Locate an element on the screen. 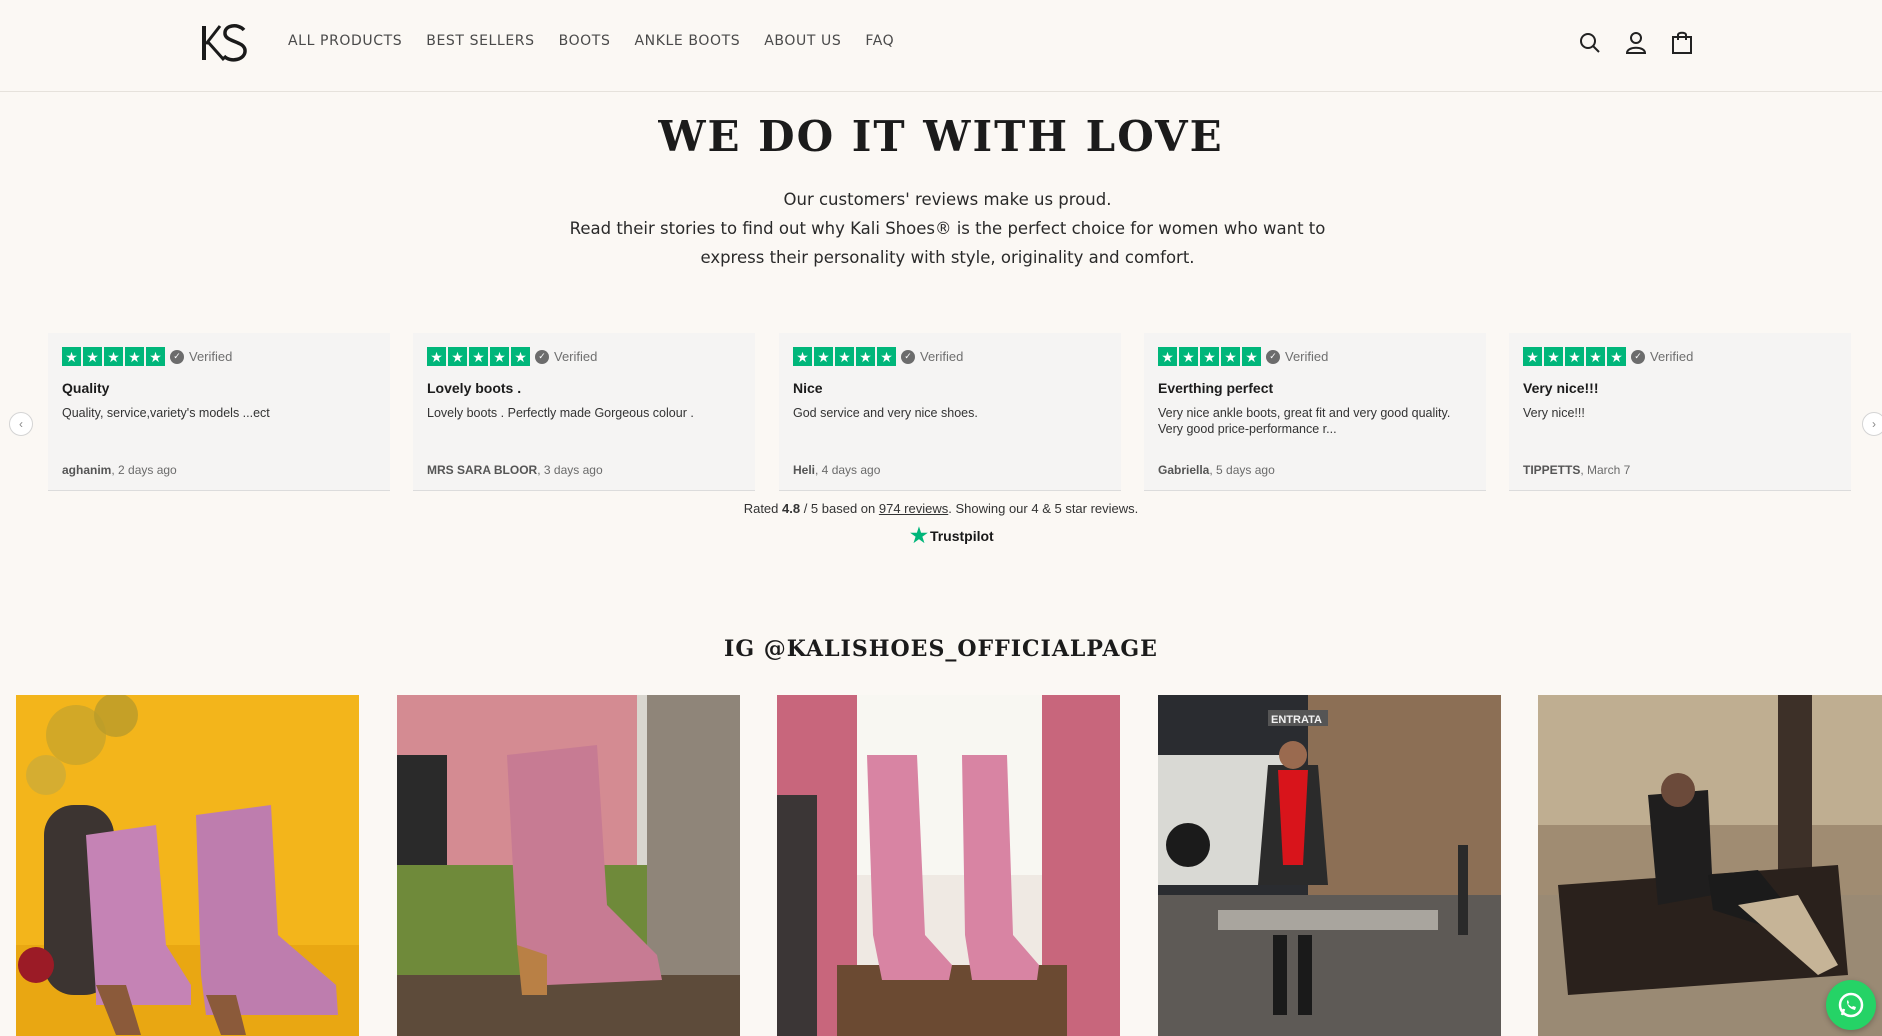  pink-ankle-boots-image is located at coordinates (187, 865).